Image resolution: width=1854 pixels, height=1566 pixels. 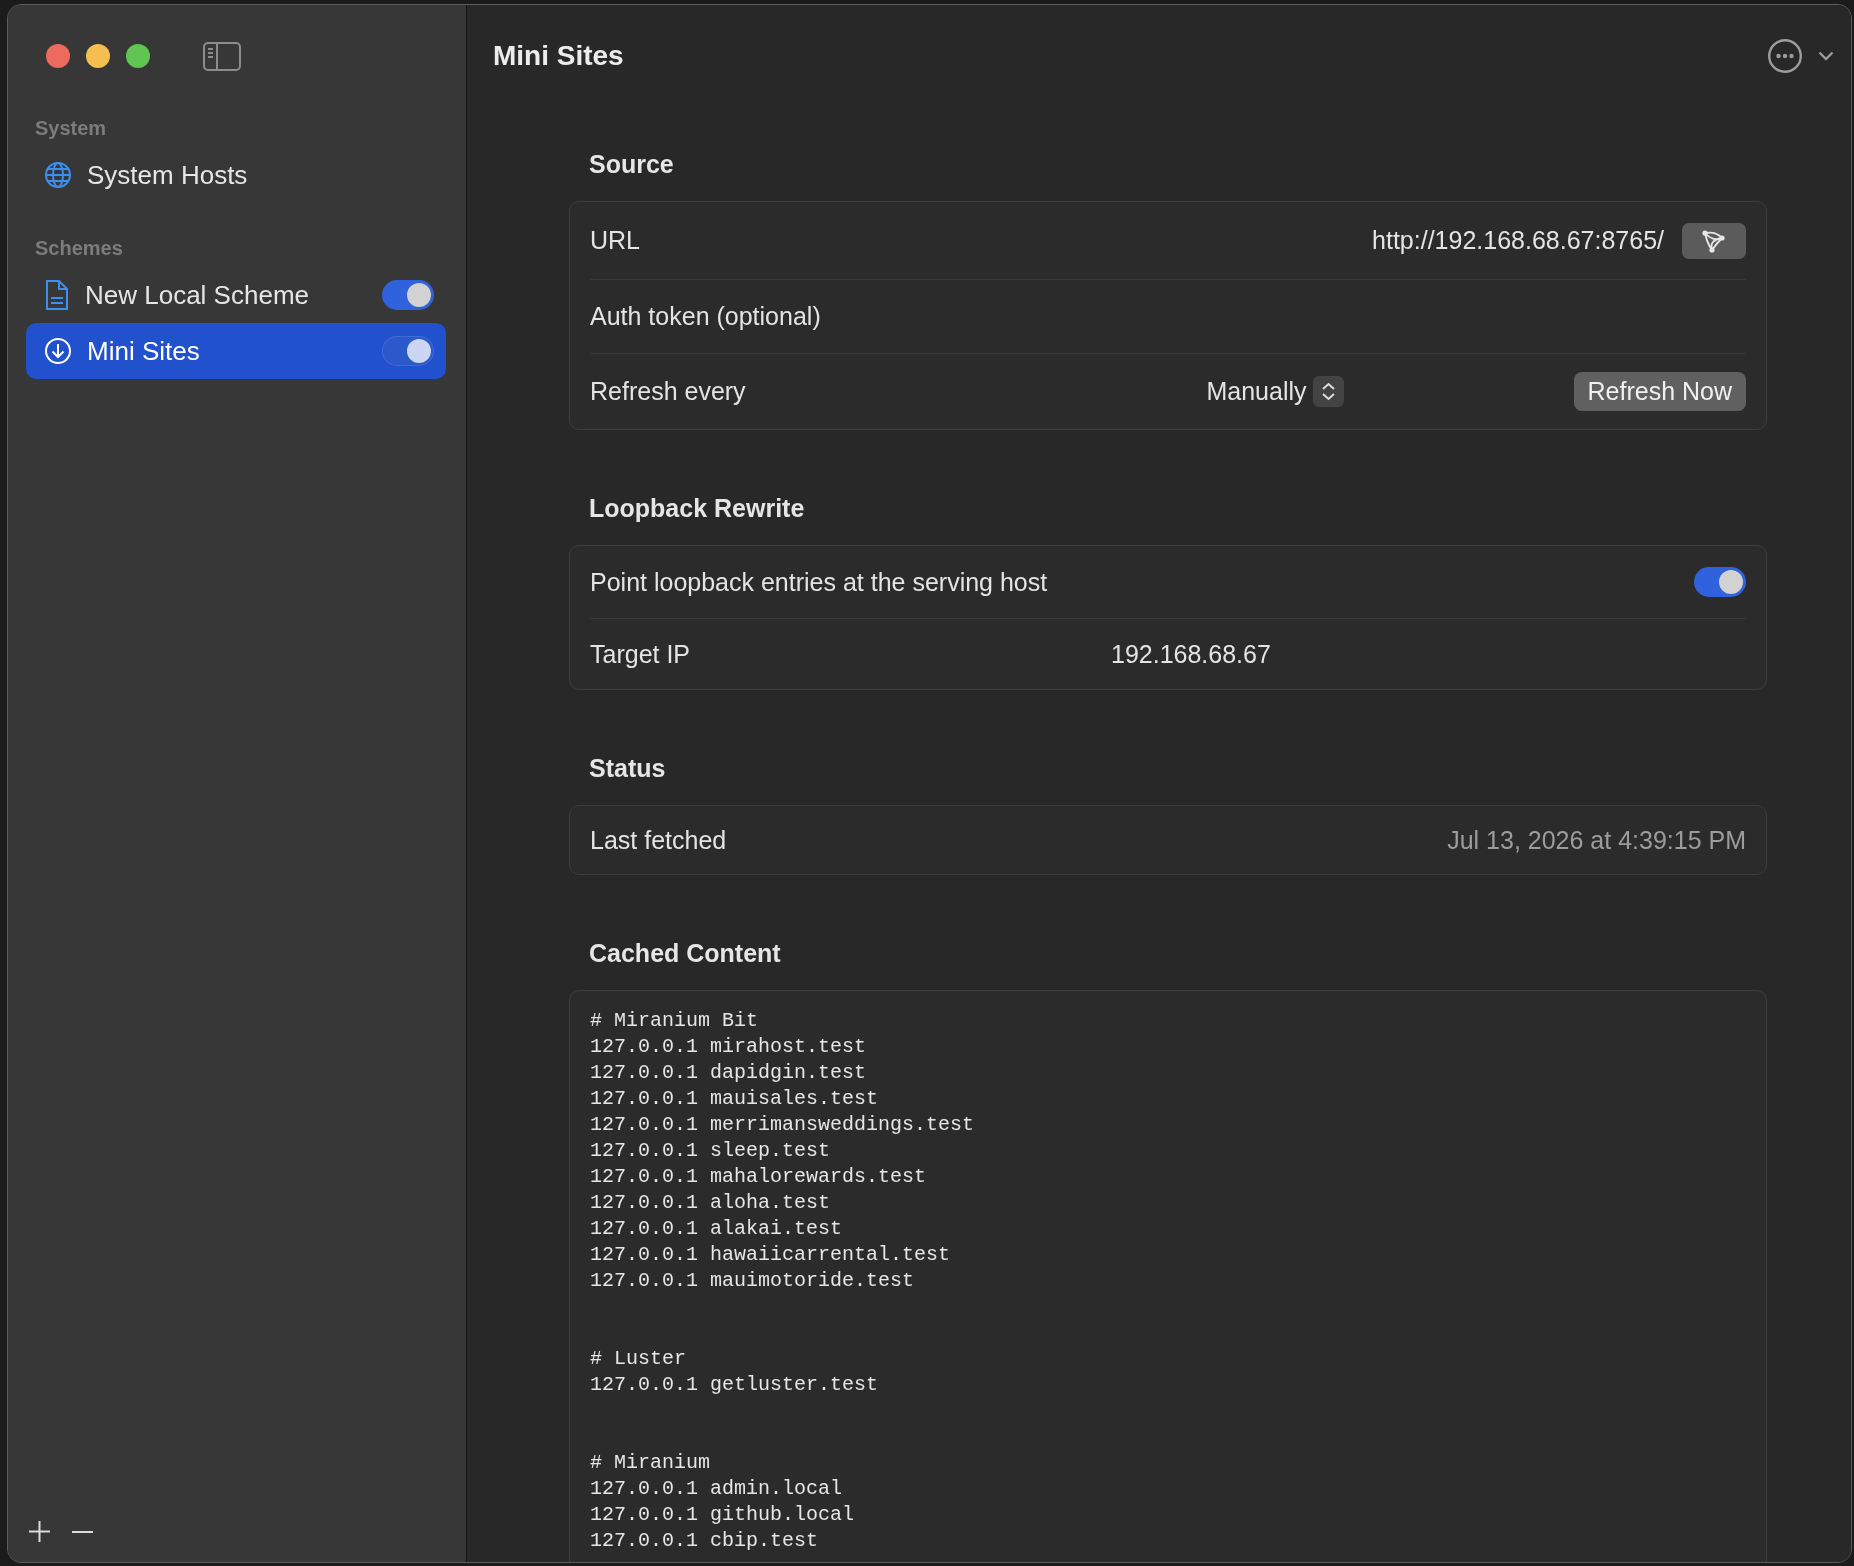 What do you see at coordinates (631, 164) in the screenshot?
I see `section-header: Source` at bounding box center [631, 164].